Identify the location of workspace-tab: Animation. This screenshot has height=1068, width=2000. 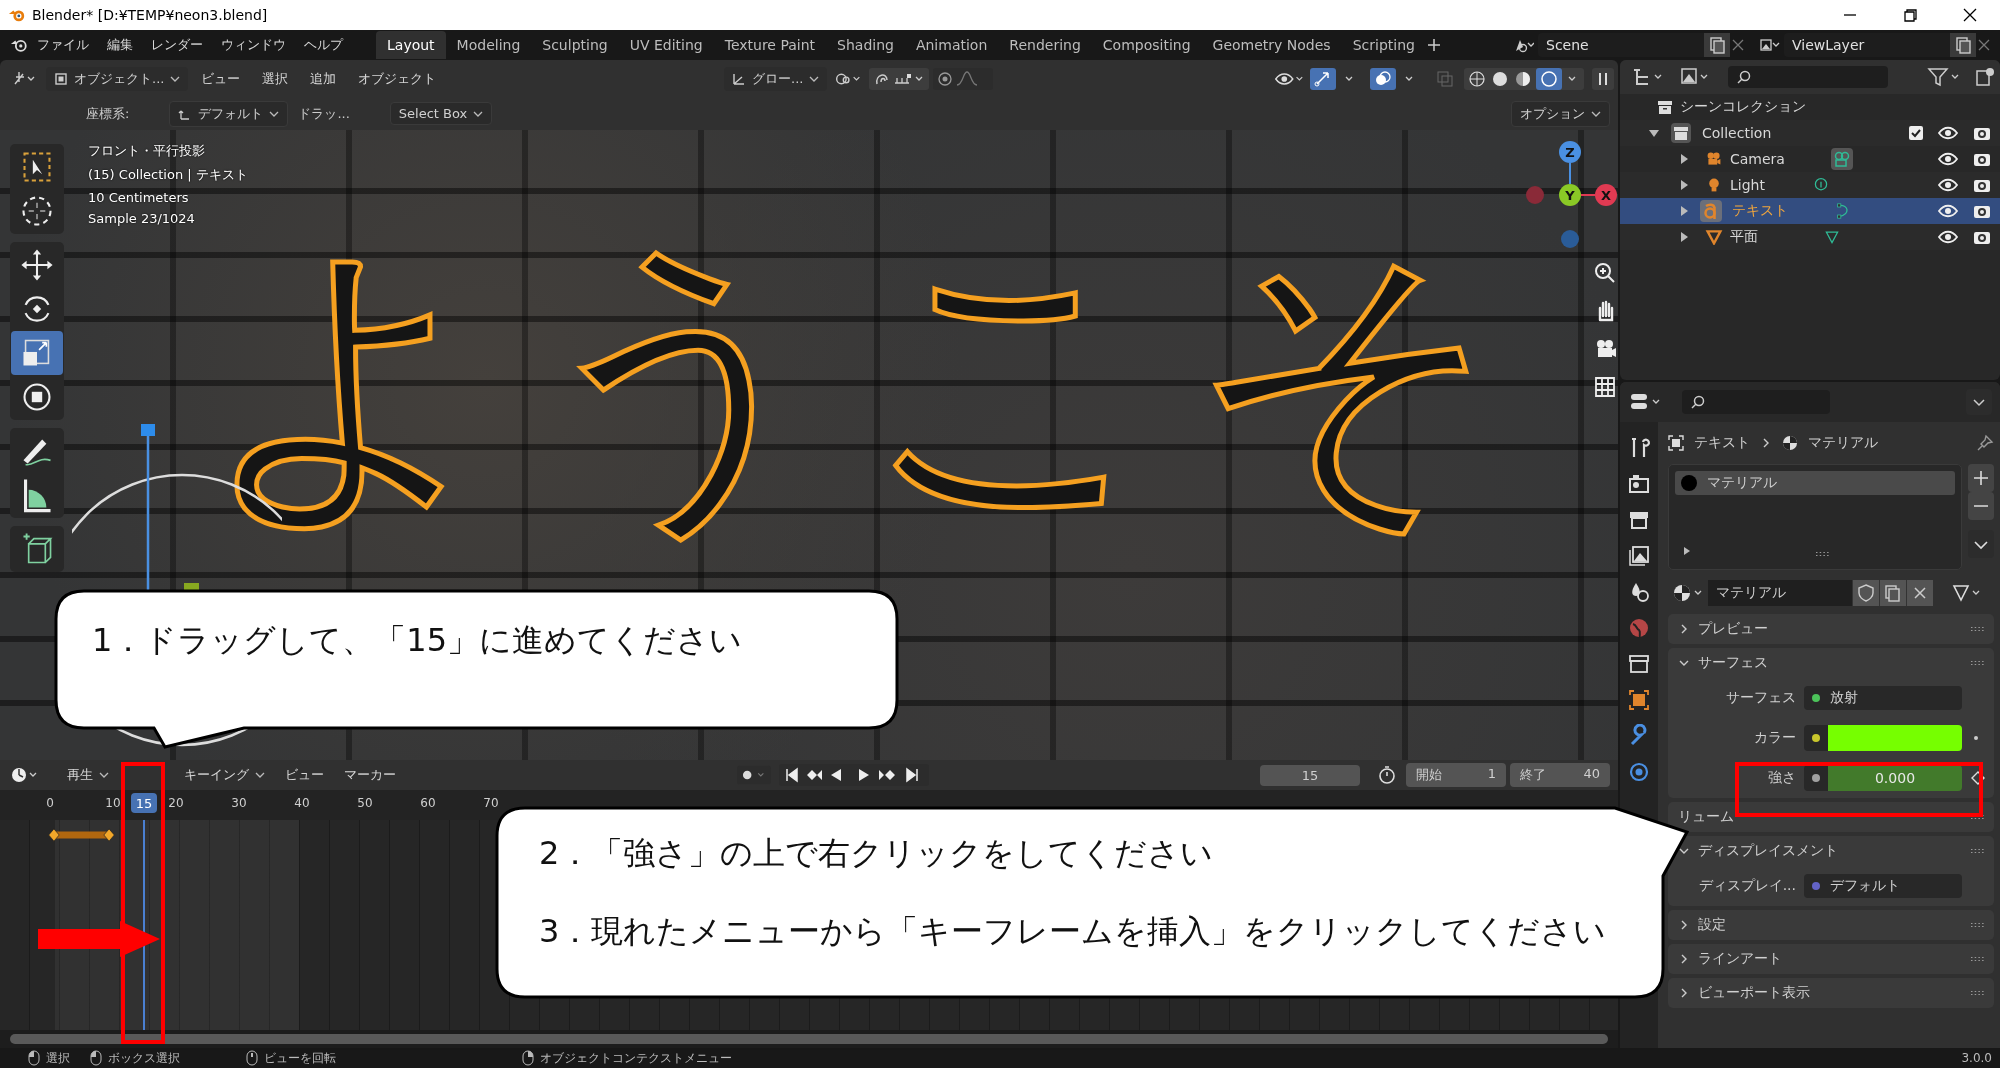
(951, 45).